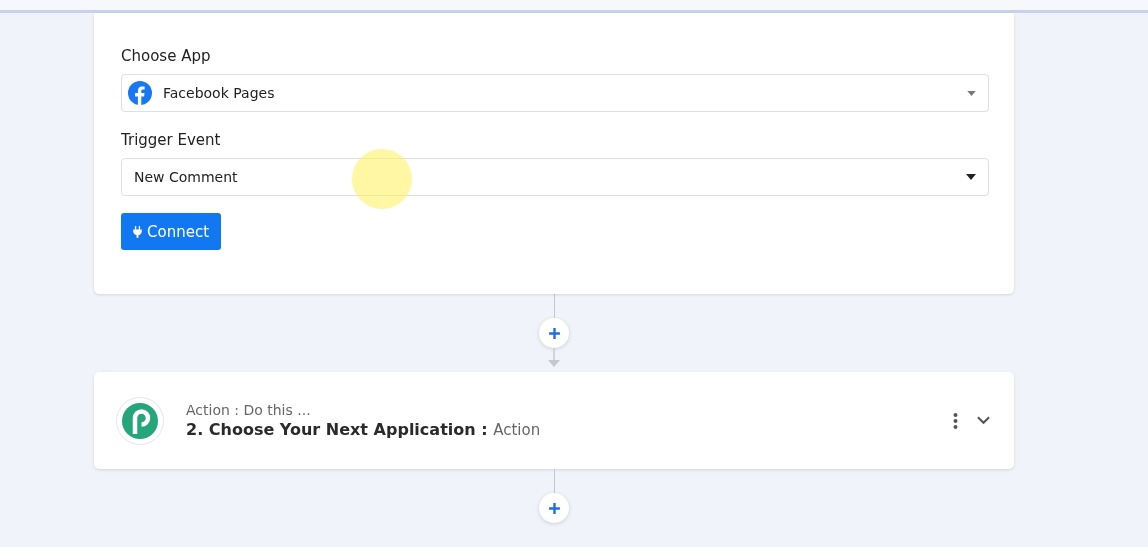  Describe the element at coordinates (364, 429) in the screenshot. I see `step-title: 2. Choose Your Next Application : Action` at that location.